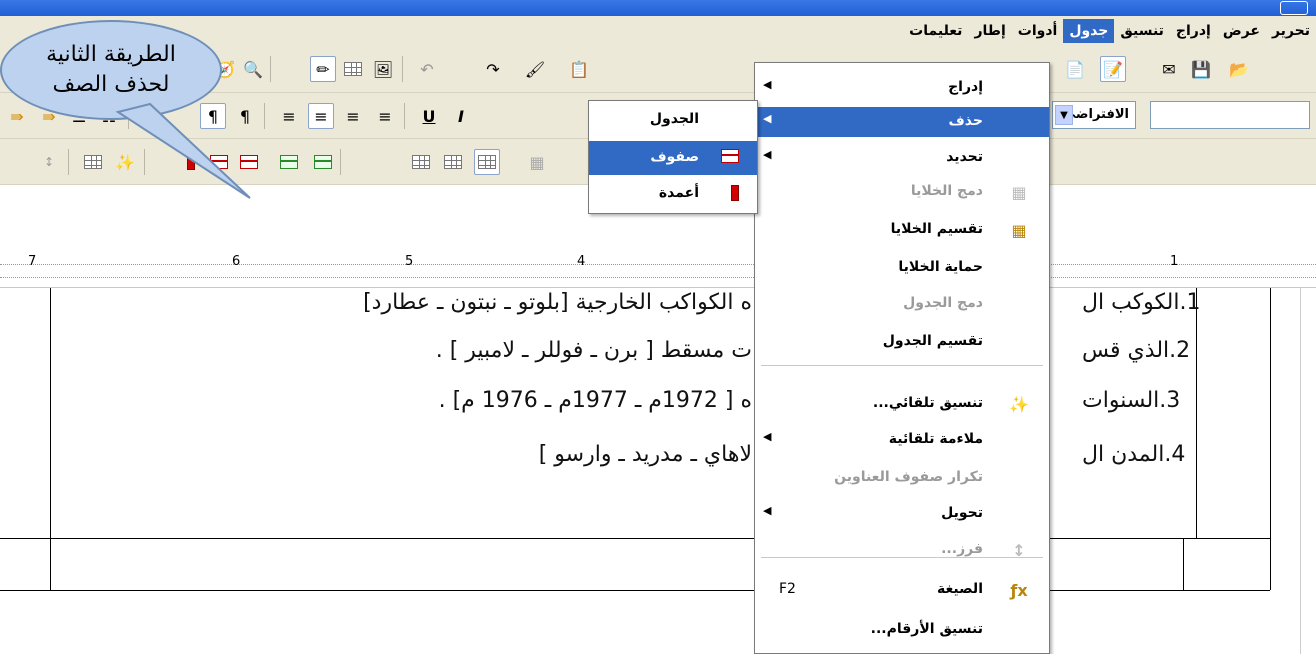  I want to click on table-menu-item: تقسيم الجدول, so click(902, 342).